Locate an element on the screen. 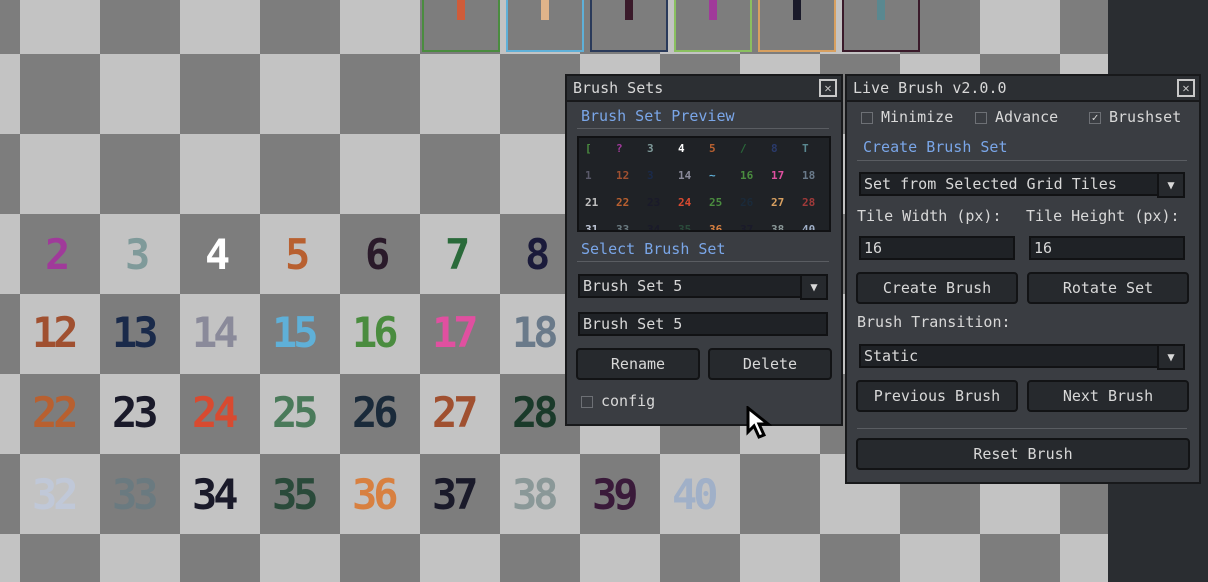  tile-glyph: 39 is located at coordinates (615, 494).